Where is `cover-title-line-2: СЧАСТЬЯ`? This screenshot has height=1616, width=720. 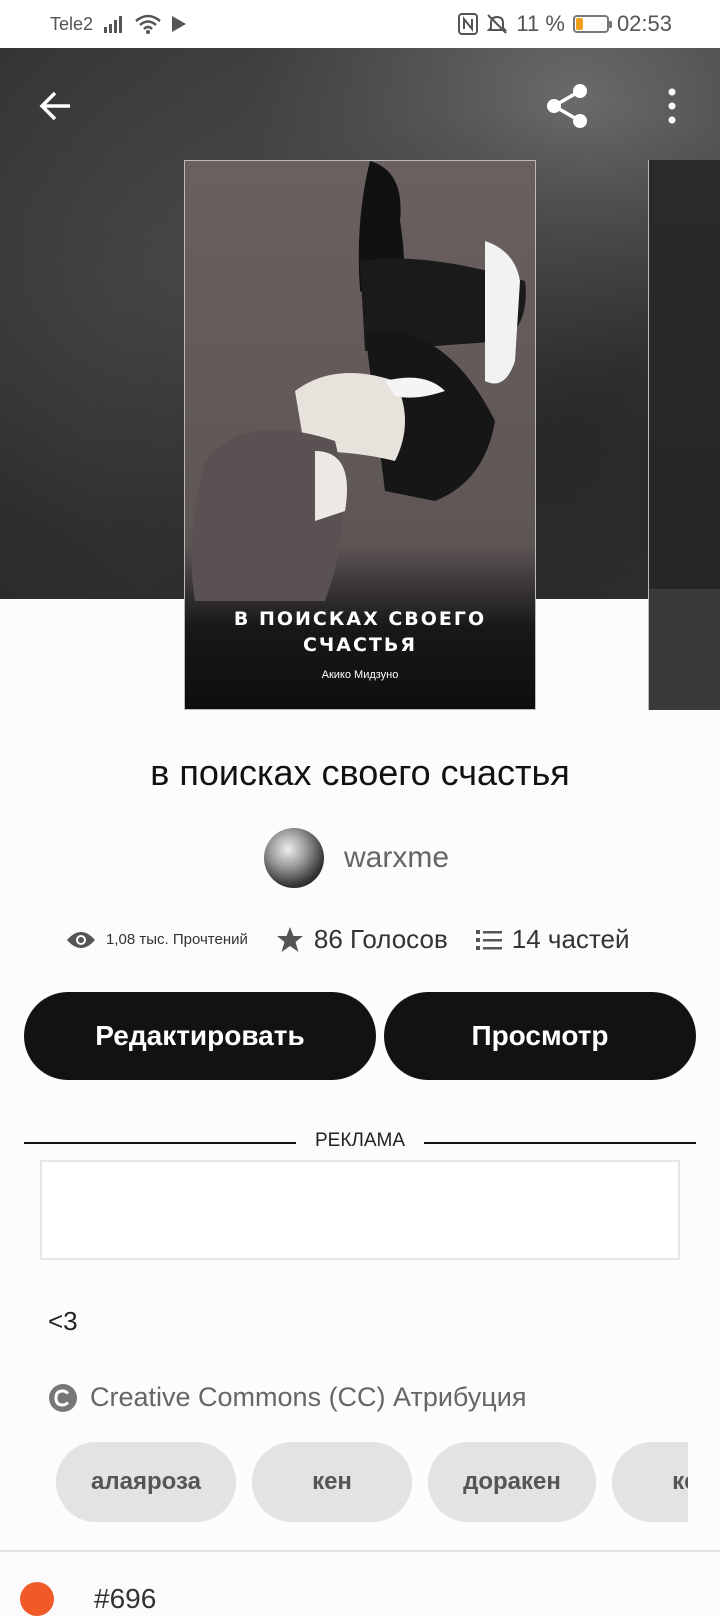
cover-title-line-2: СЧАСТЬЯ is located at coordinates (360, 645).